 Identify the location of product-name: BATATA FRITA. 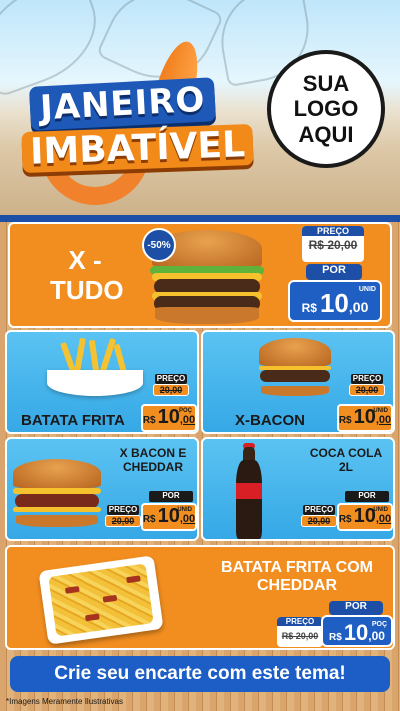
(73, 420).